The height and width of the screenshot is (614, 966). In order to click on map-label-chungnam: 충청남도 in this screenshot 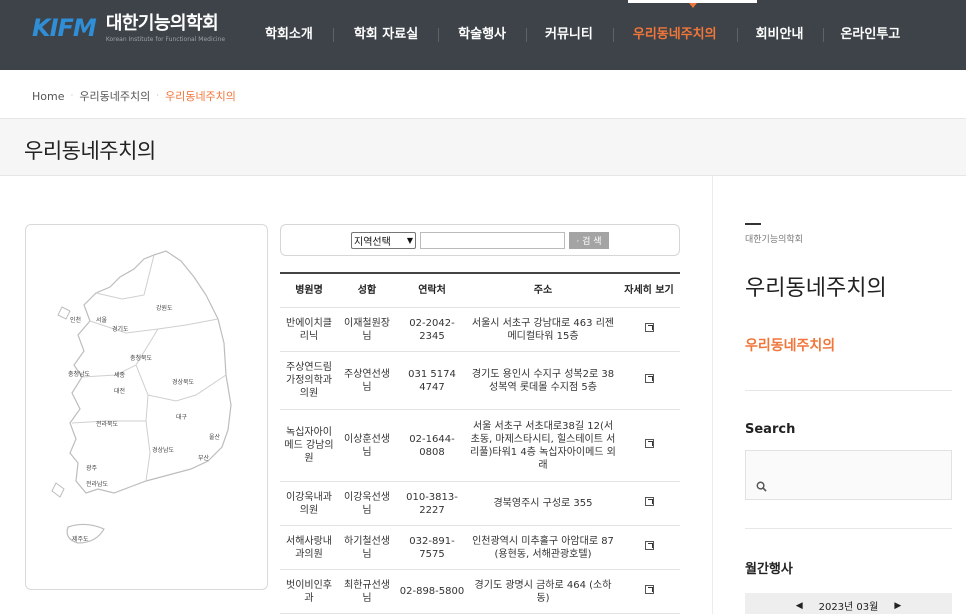, I will do `click(79, 373)`.